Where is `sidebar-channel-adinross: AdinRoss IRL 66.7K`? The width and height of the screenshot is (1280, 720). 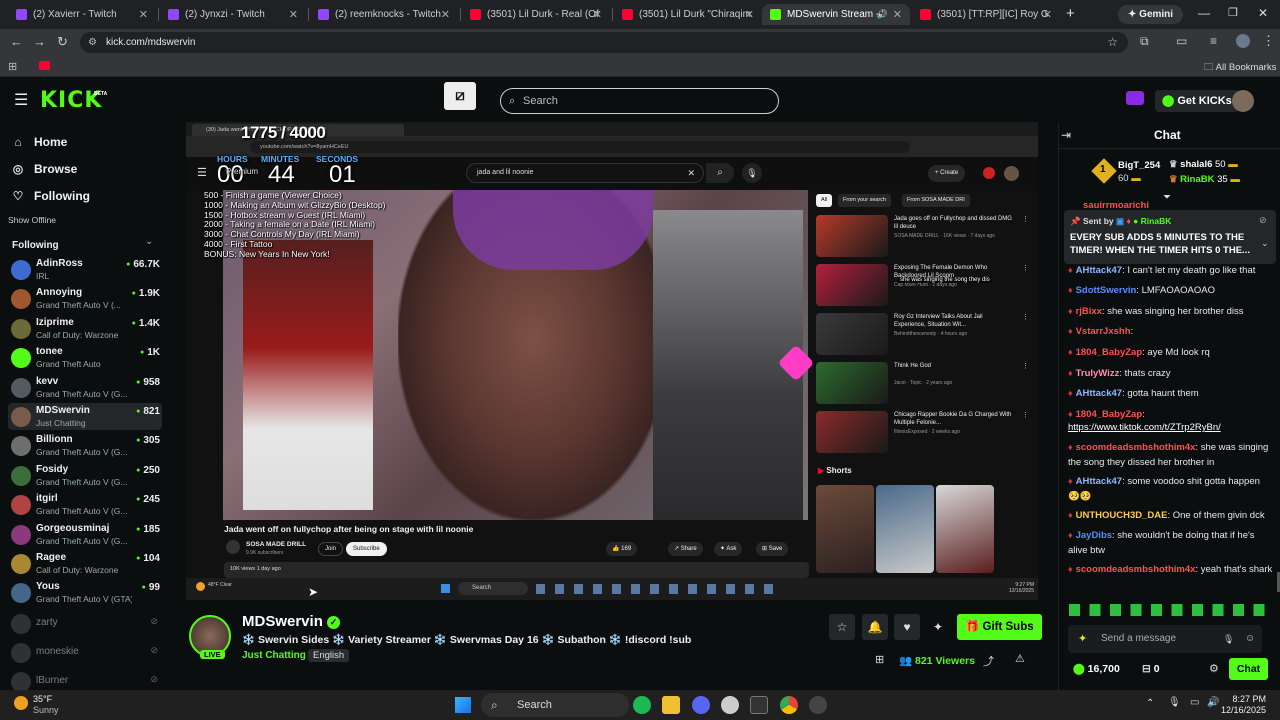 sidebar-channel-adinross: AdinRoss IRL 66.7K is located at coordinates (85, 269).